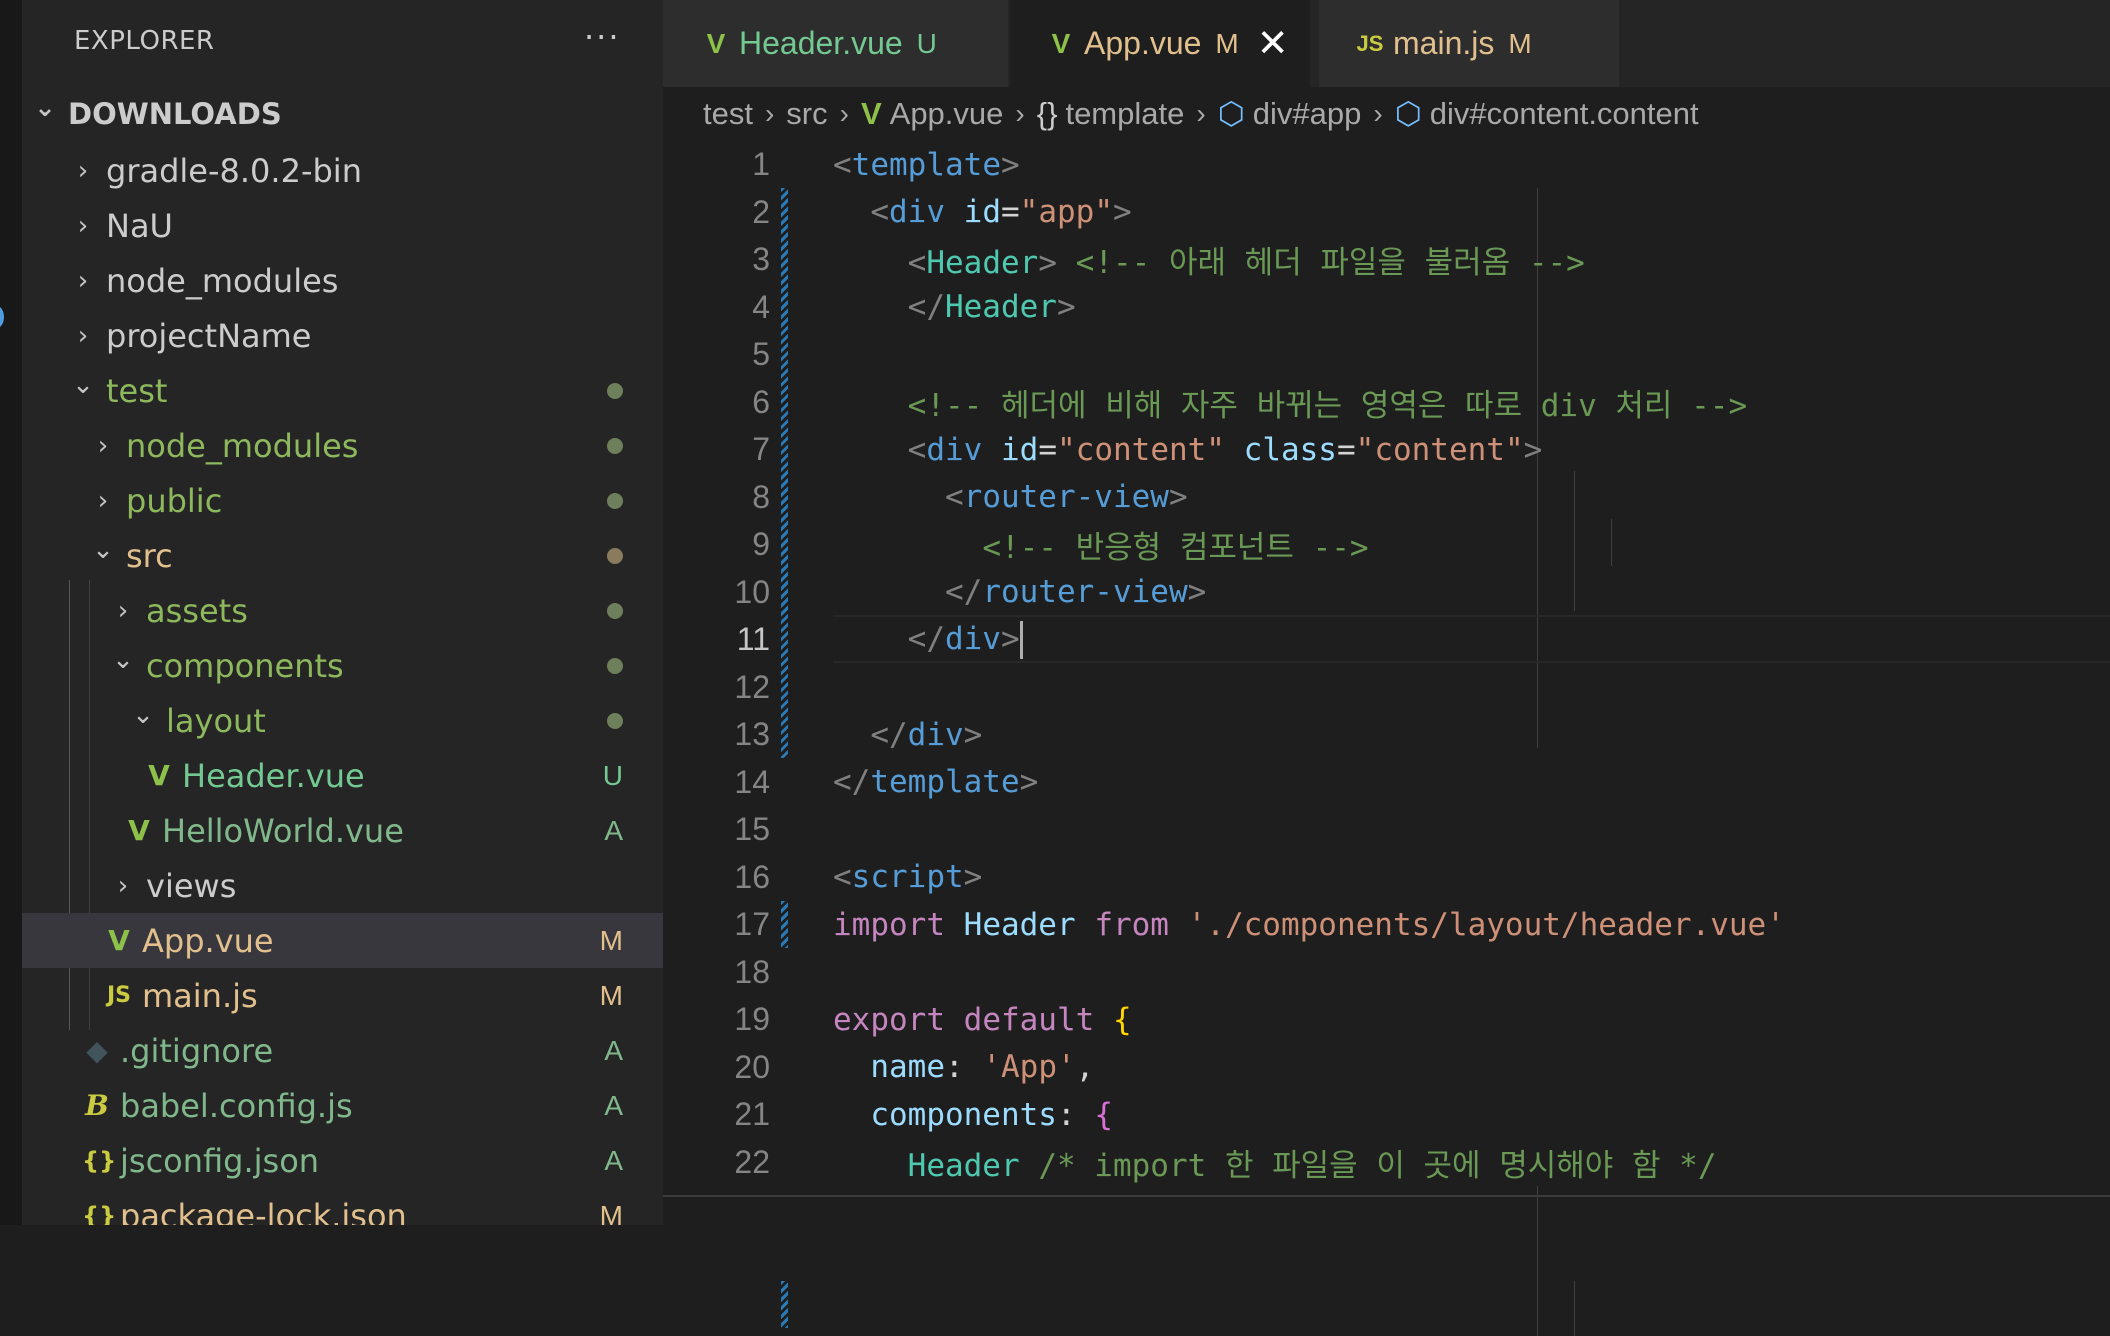  What do you see at coordinates (342, 1207) in the screenshot?
I see `tree-item-package-lock: {} package-lock.json M` at bounding box center [342, 1207].